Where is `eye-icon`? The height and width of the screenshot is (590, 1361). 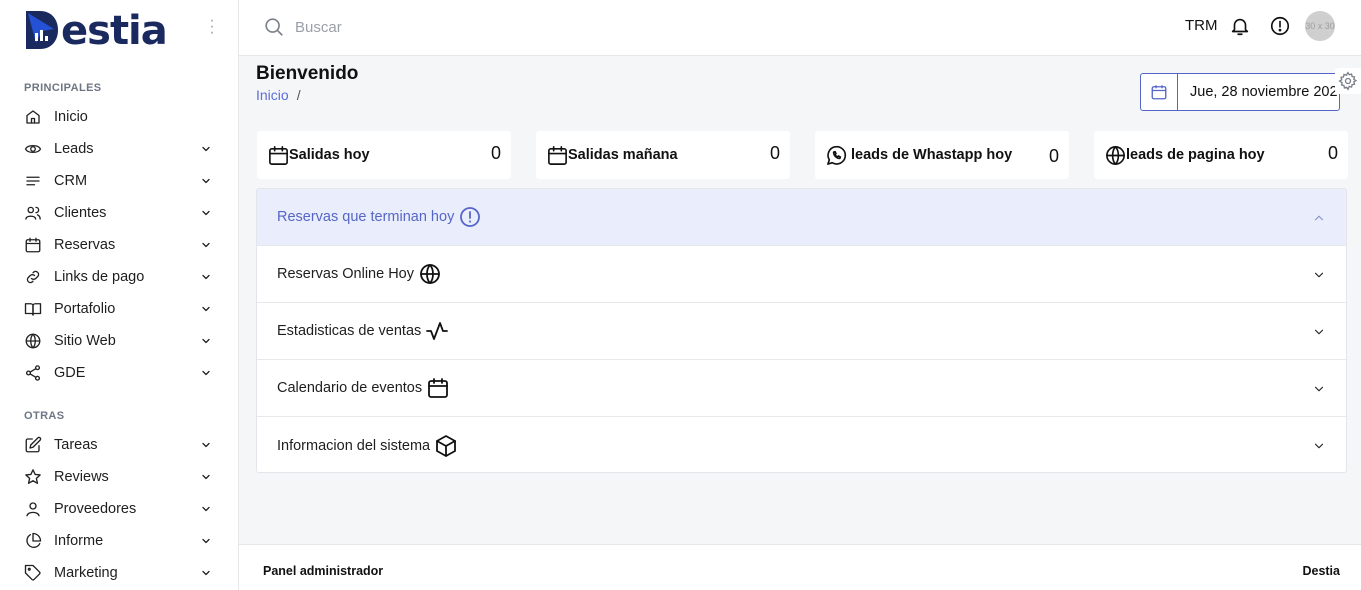 eye-icon is located at coordinates (33, 149).